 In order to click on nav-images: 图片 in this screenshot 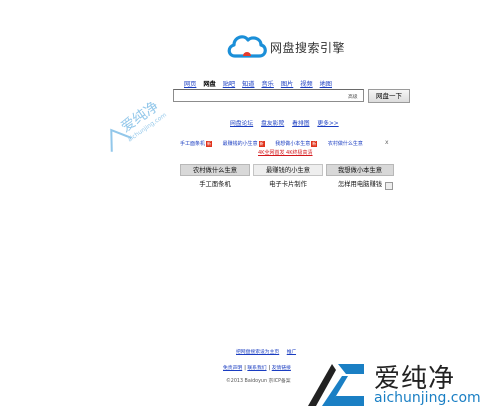, I will do `click(287, 84)`.